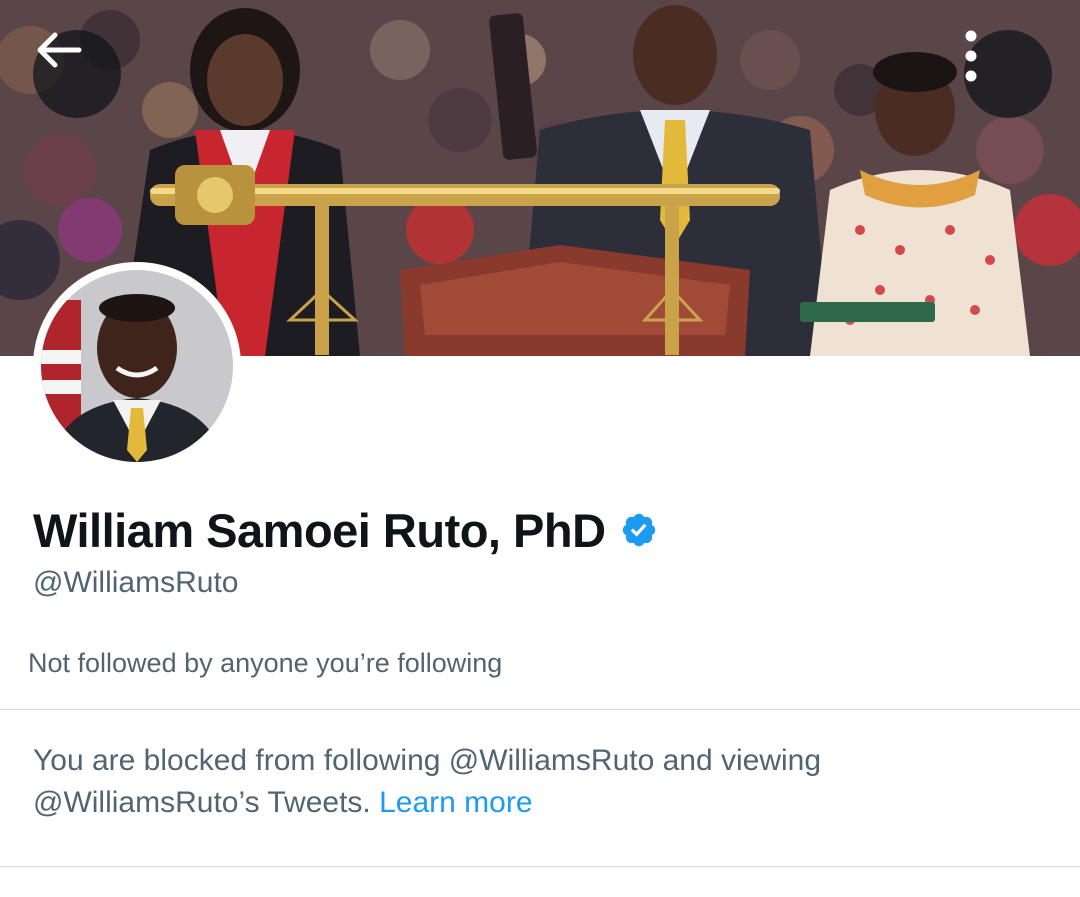  What do you see at coordinates (77, 74) in the screenshot?
I see `back-button` at bounding box center [77, 74].